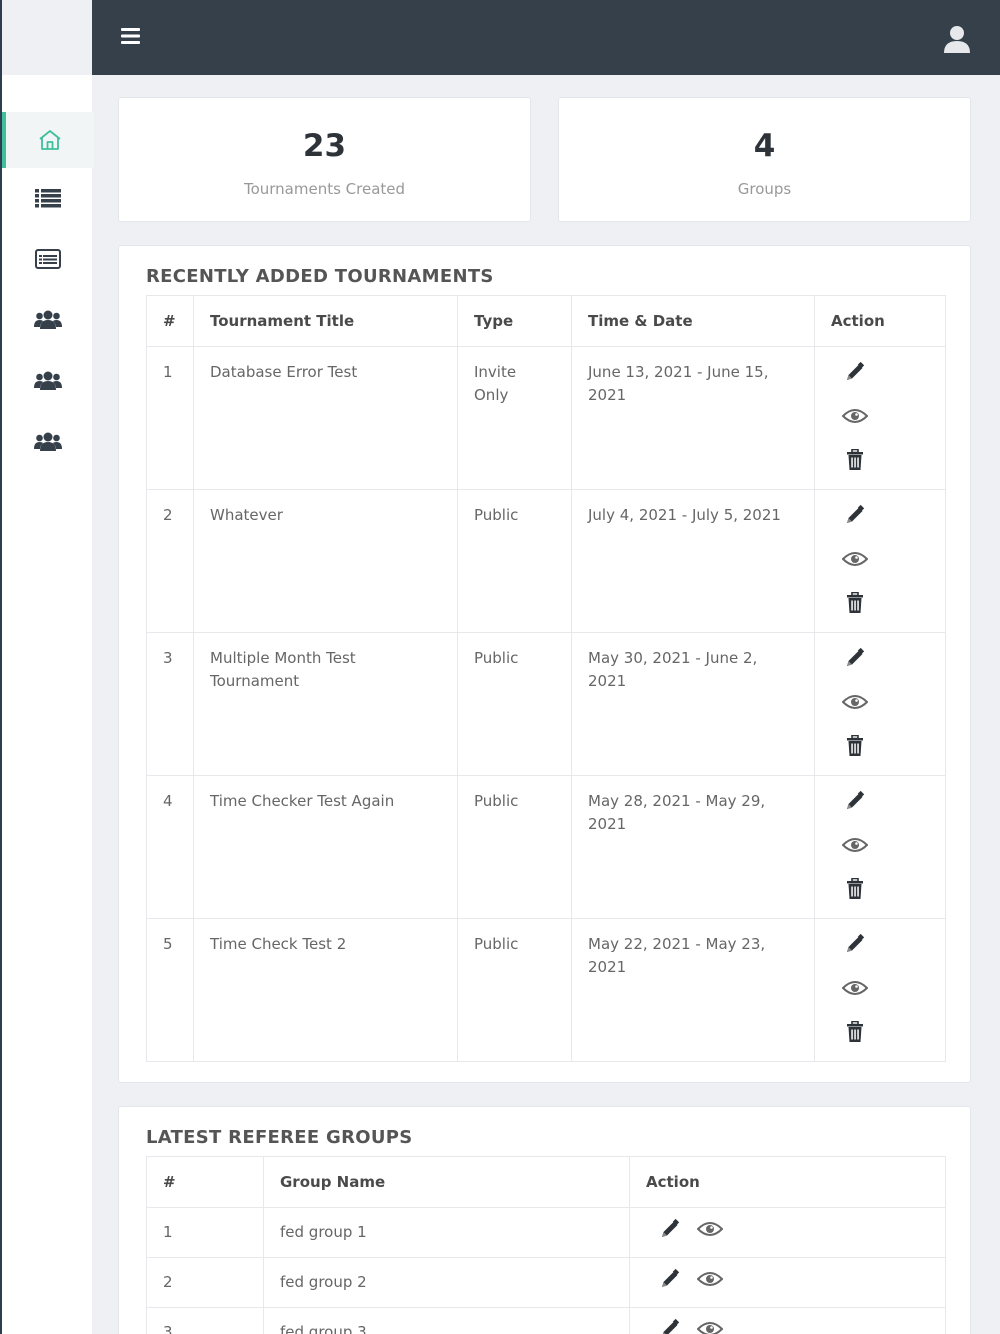 Image resolution: width=1000 pixels, height=1334 pixels. I want to click on home-icon, so click(50, 140).